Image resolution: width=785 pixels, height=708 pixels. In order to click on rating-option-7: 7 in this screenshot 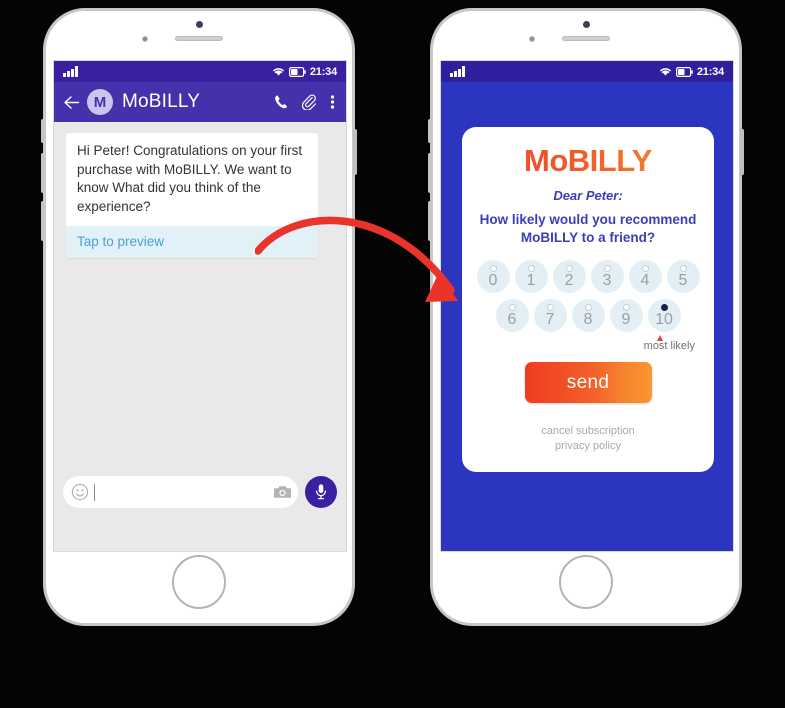, I will do `click(550, 316)`.